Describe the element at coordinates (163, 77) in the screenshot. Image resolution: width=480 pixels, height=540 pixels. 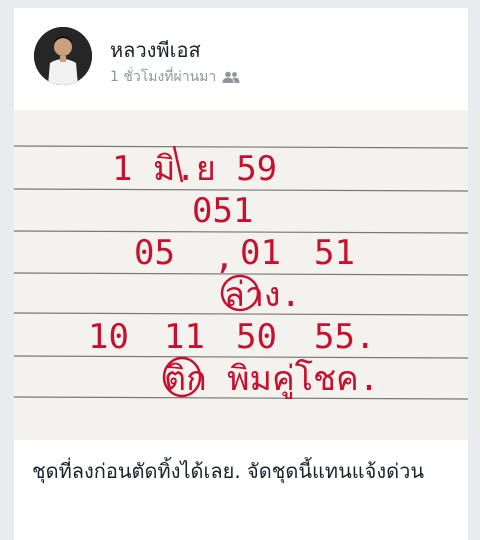
I see `post-timestamp: 1 ชั่วโมงที่ผ่านมา` at that location.